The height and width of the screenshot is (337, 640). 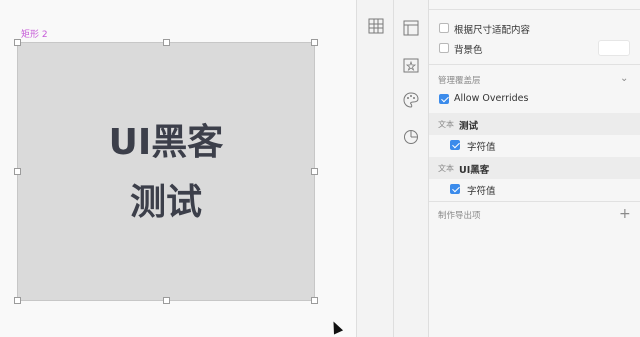 I want to click on pie-chart-icon, so click(x=411, y=138).